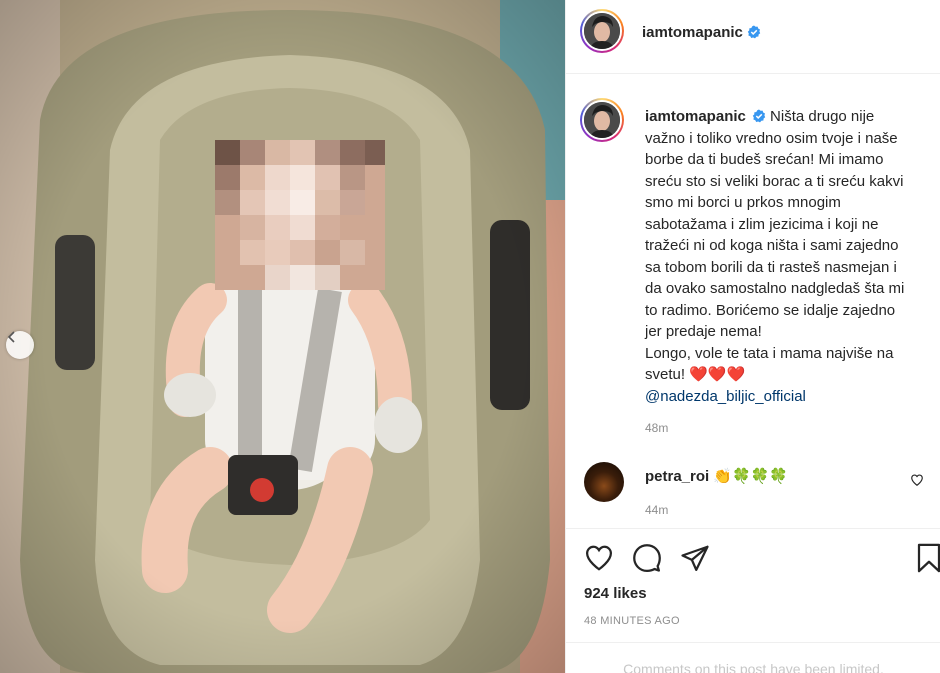 The height and width of the screenshot is (673, 940). I want to click on commenter-username: petra_roi, so click(677, 476).